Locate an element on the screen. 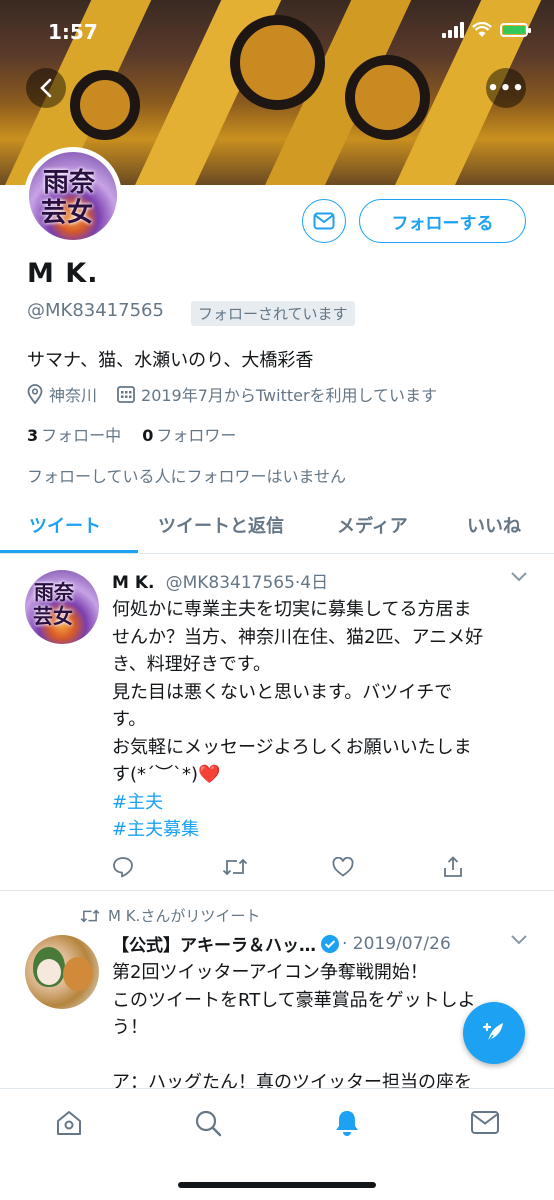 The image size is (554, 1200). status-icons is located at coordinates (486, 30).